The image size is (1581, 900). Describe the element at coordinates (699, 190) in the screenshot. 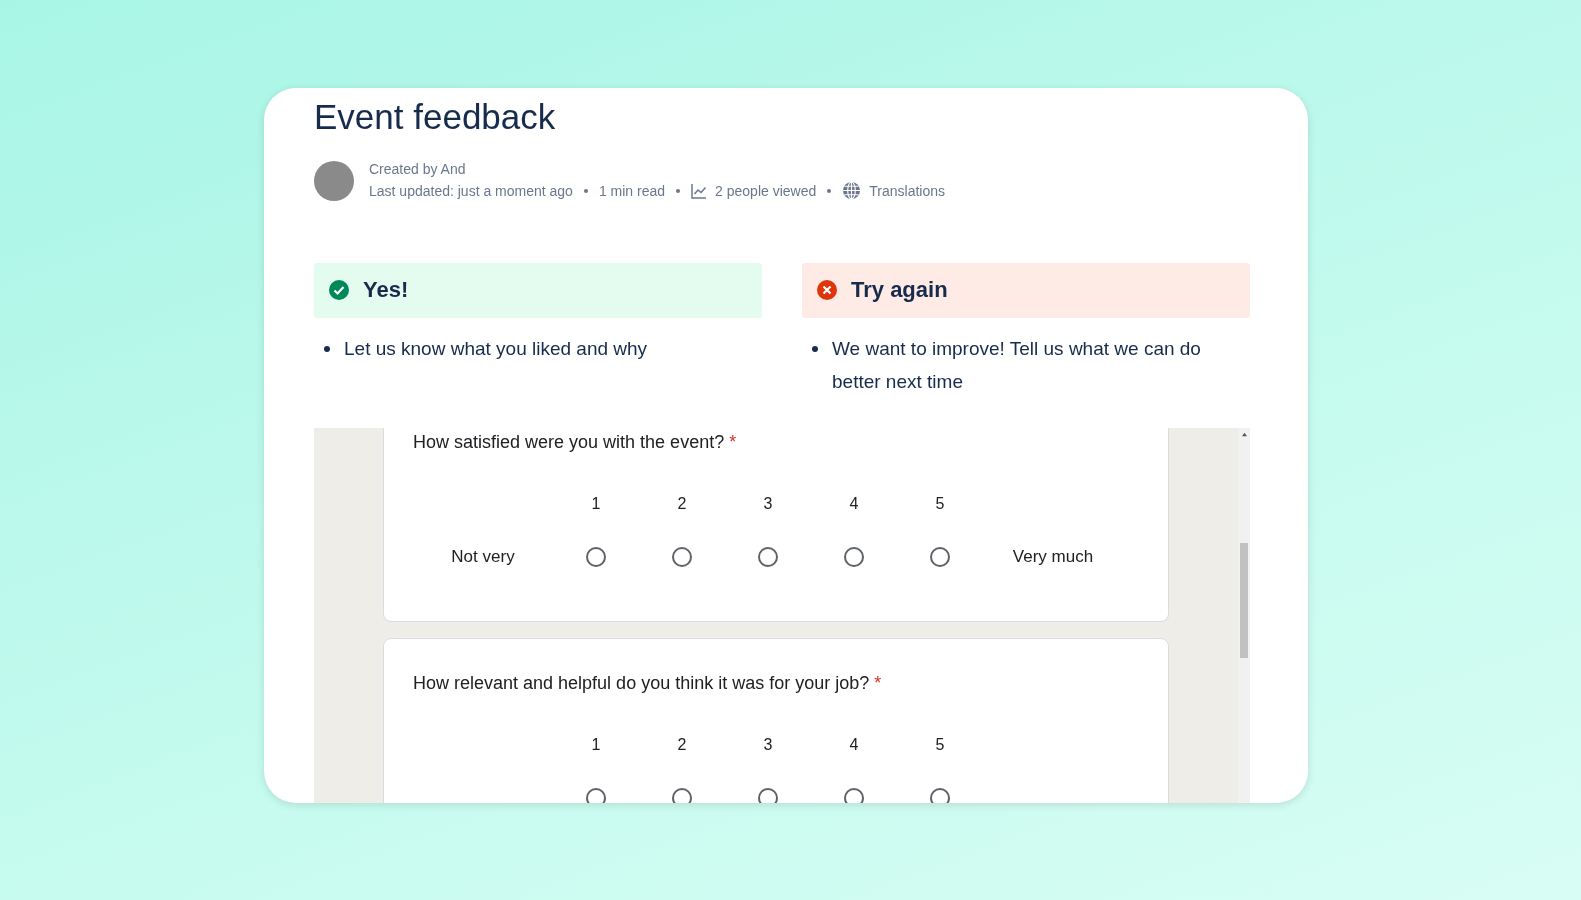

I see `chart-icon` at that location.